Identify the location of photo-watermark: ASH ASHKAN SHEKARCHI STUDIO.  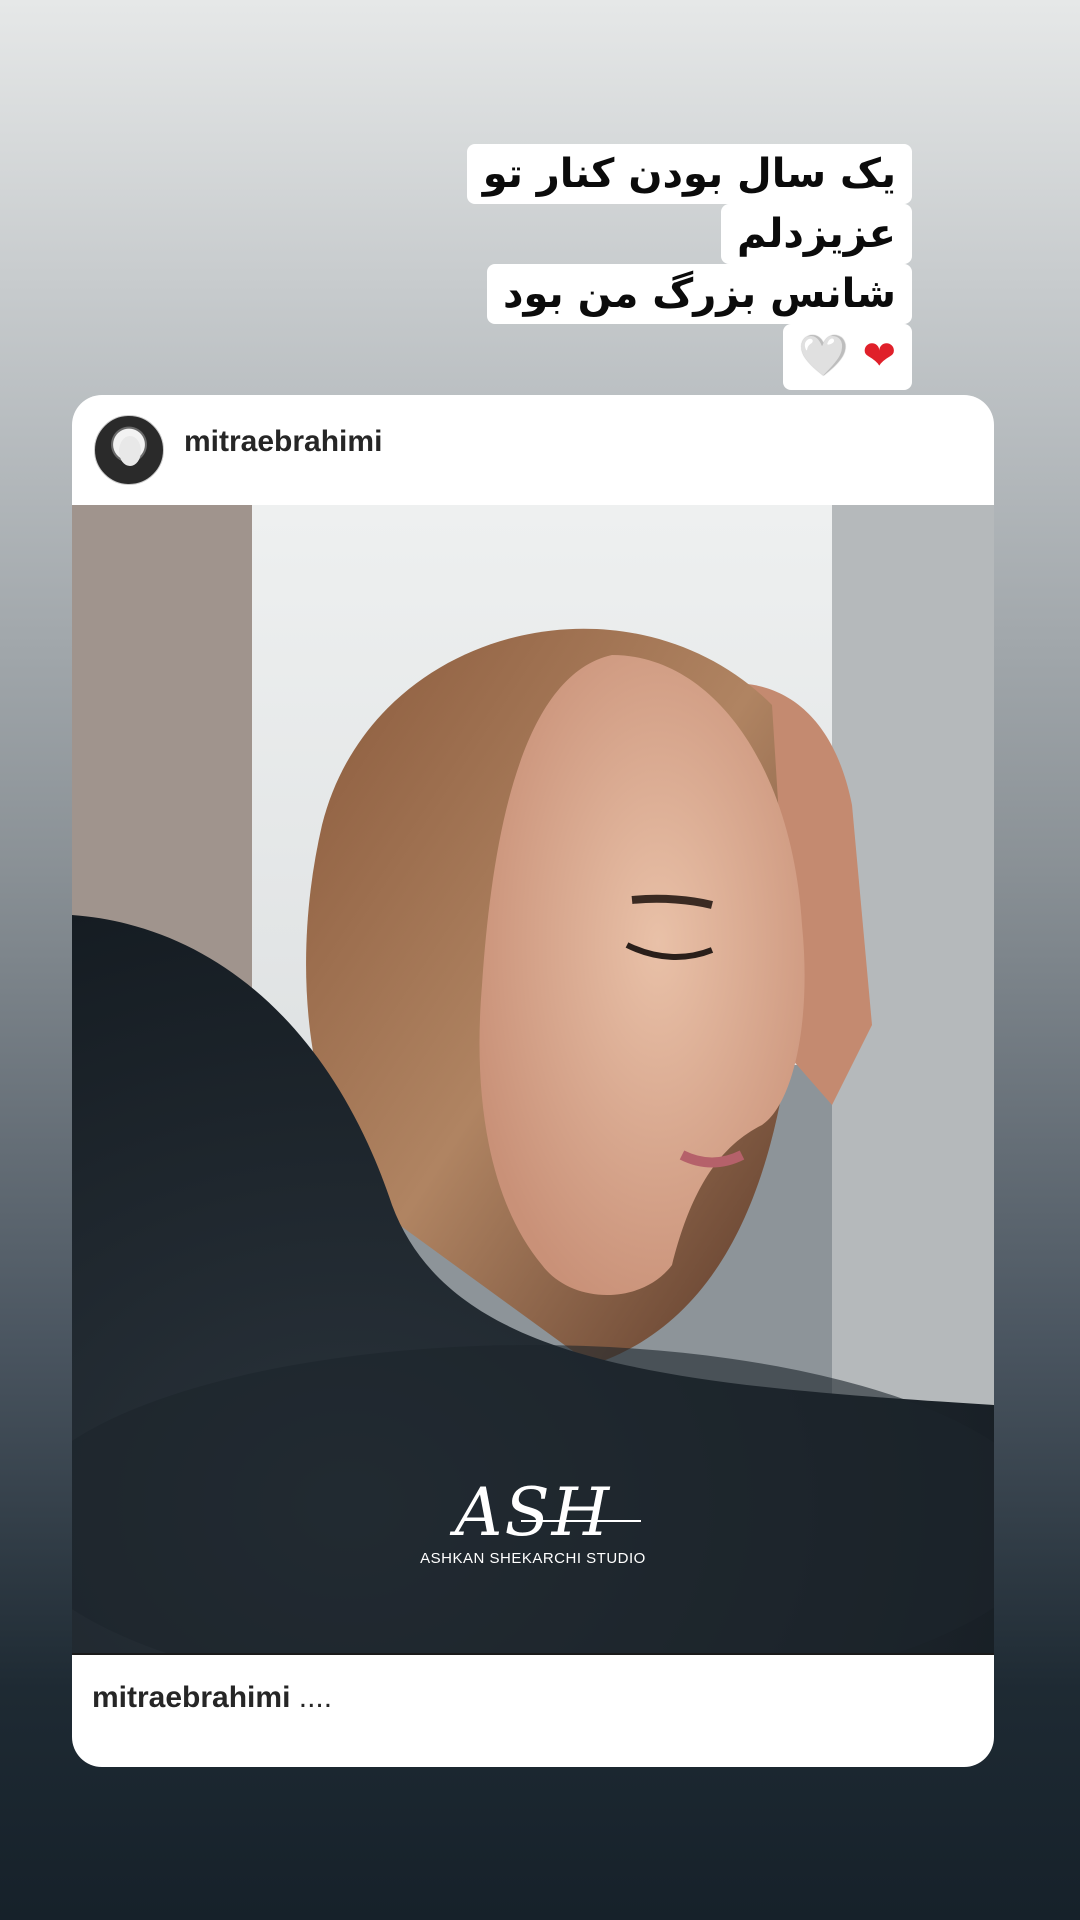
(533, 1521).